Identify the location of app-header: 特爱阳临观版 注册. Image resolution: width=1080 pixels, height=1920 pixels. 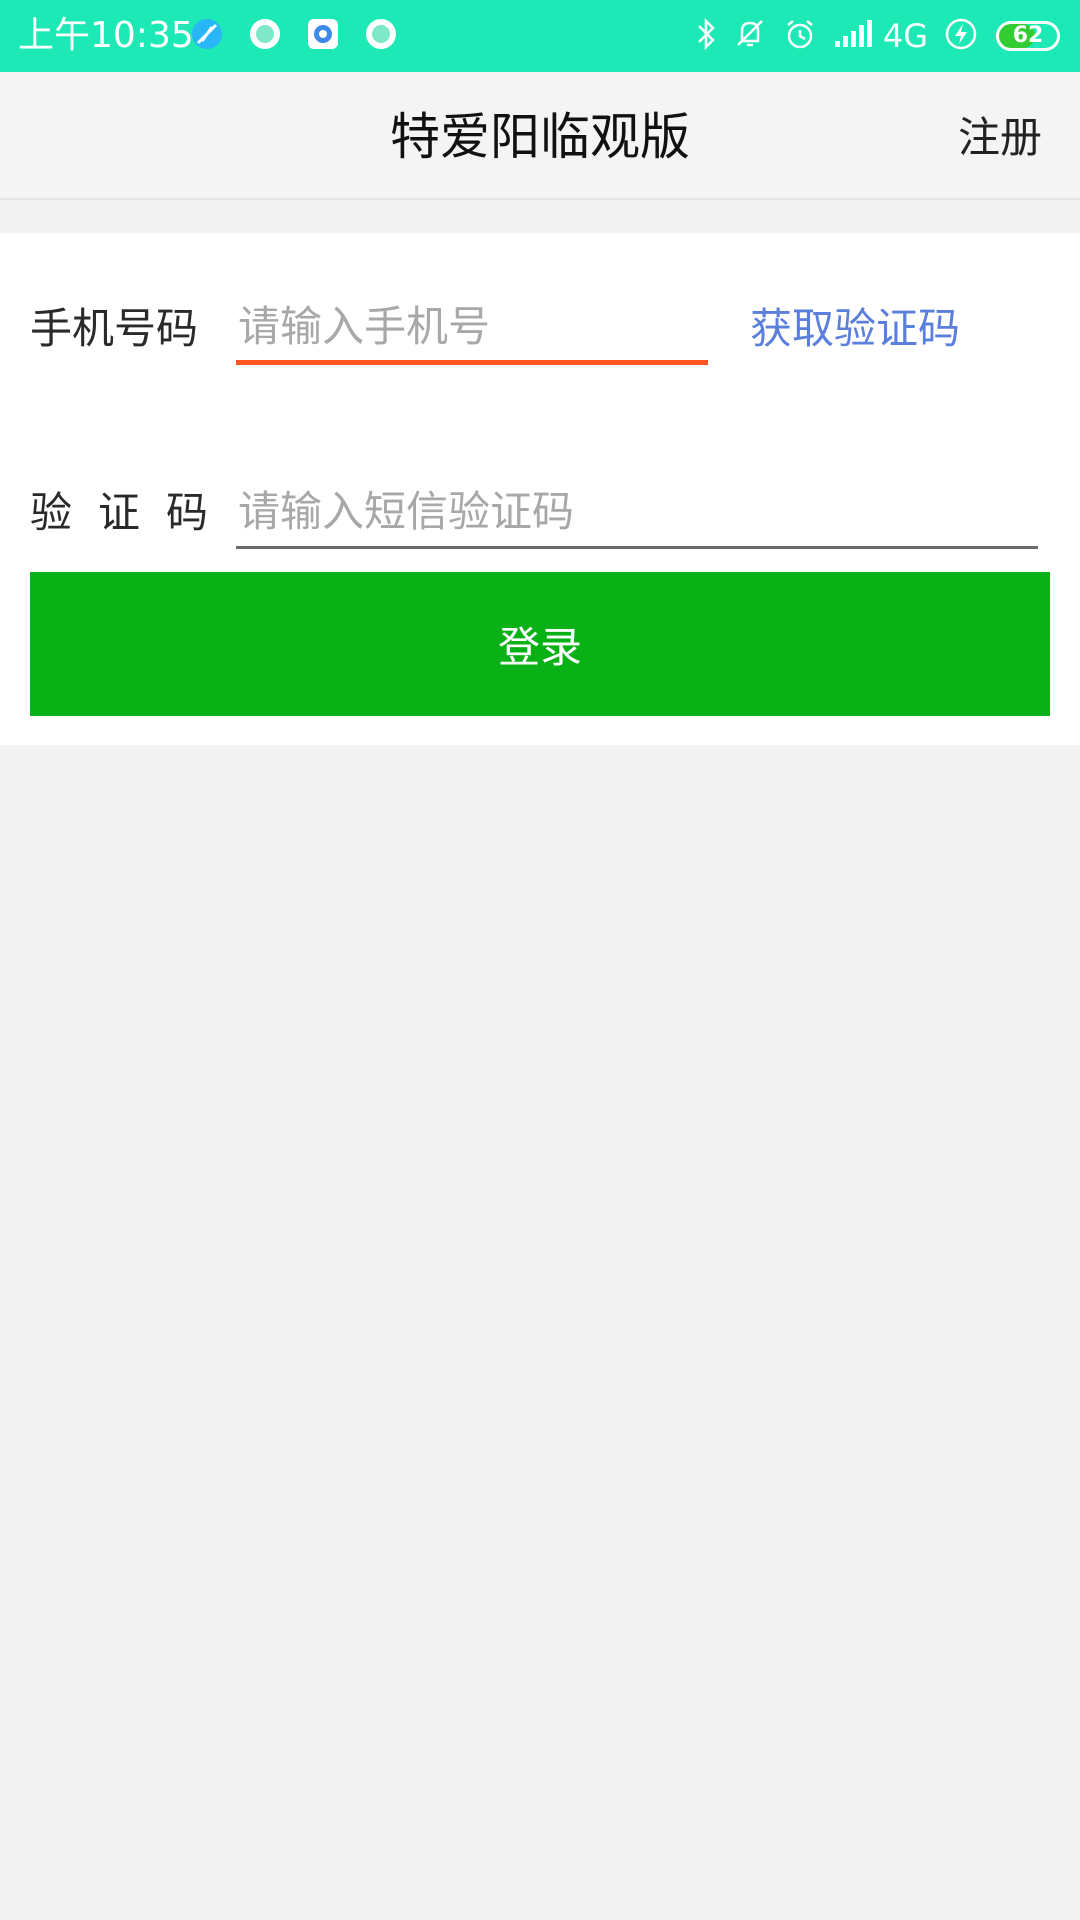
(540, 136).